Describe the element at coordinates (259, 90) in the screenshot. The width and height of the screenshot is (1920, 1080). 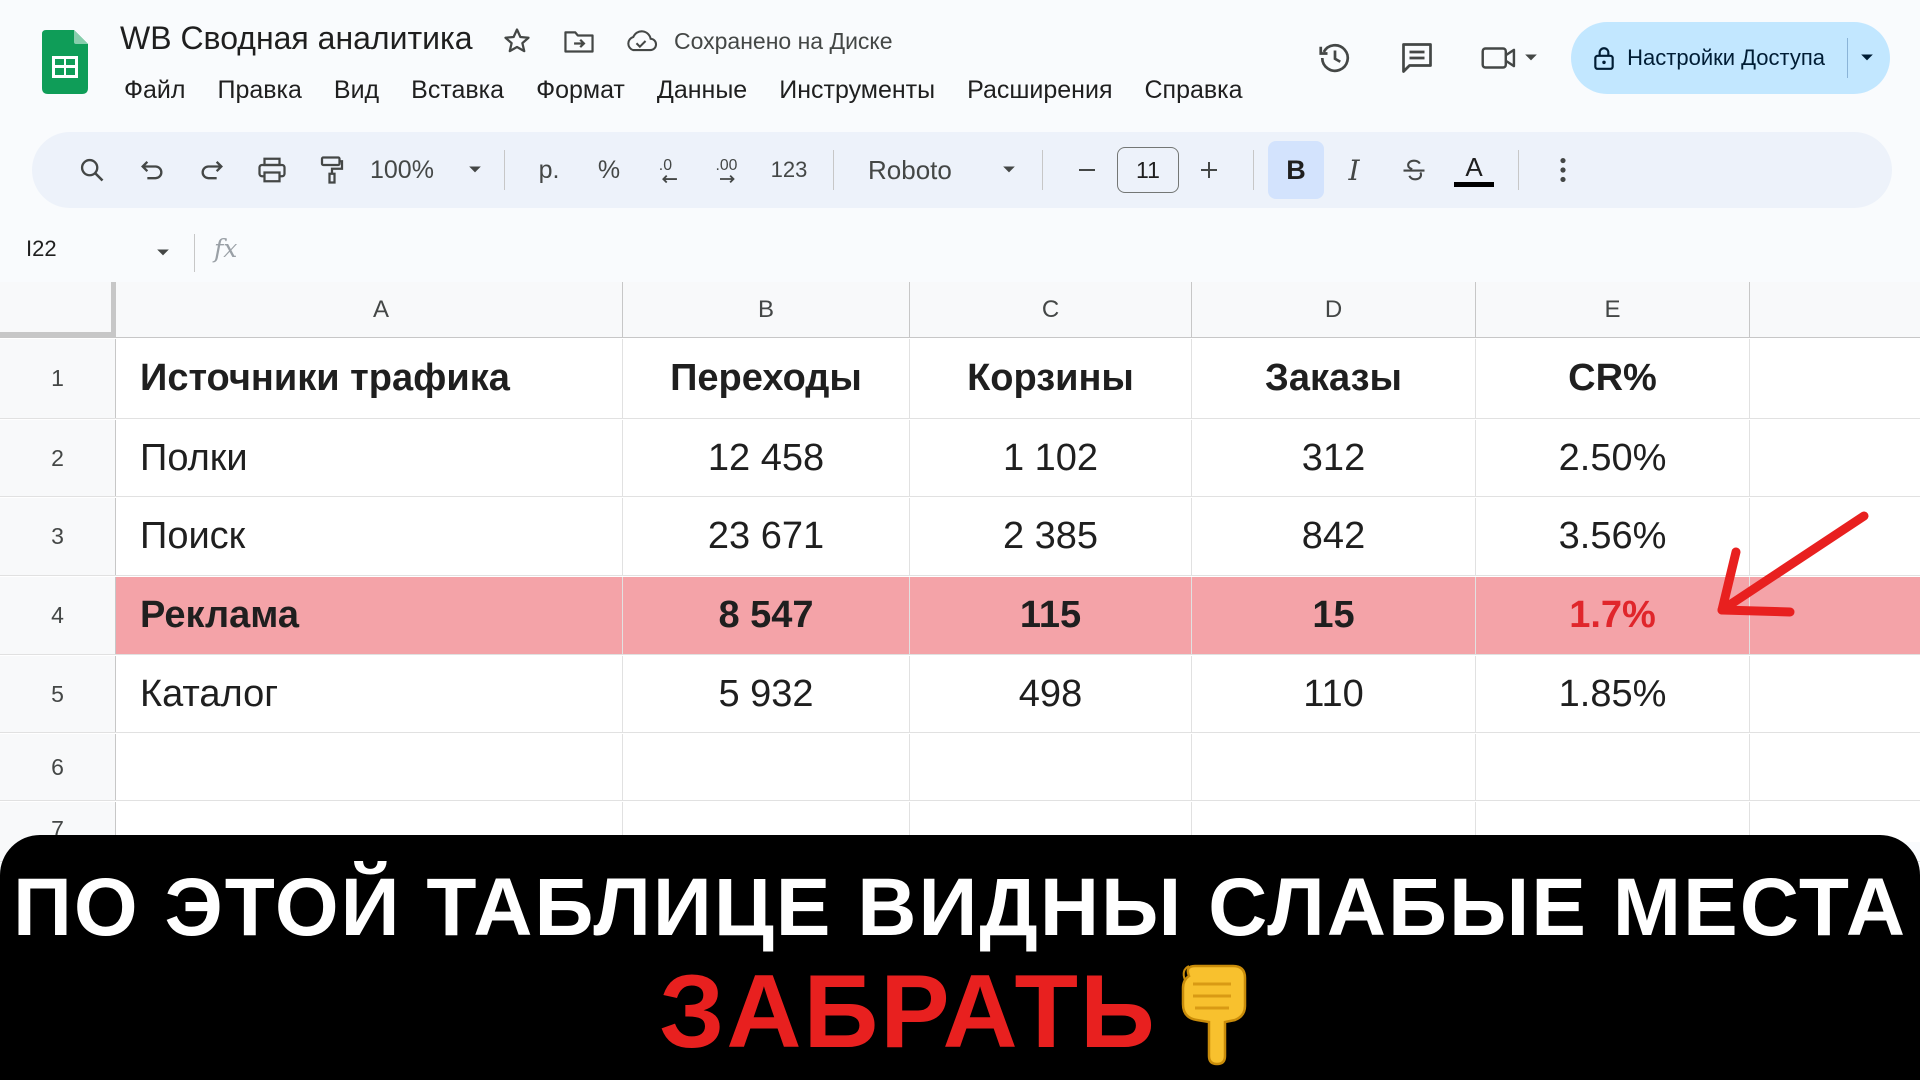
I see `menu-edit: Правка` at that location.